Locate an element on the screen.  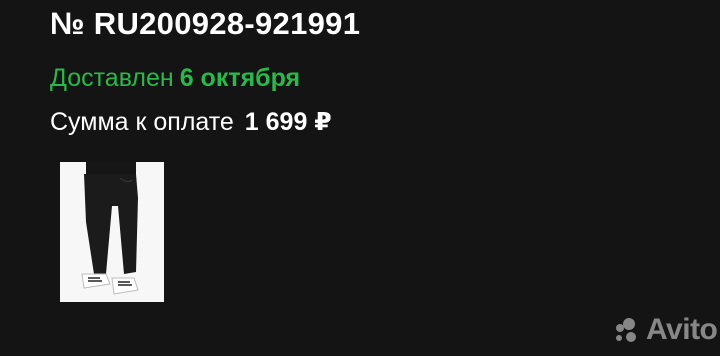
product-thumbnail is located at coordinates (112, 232).